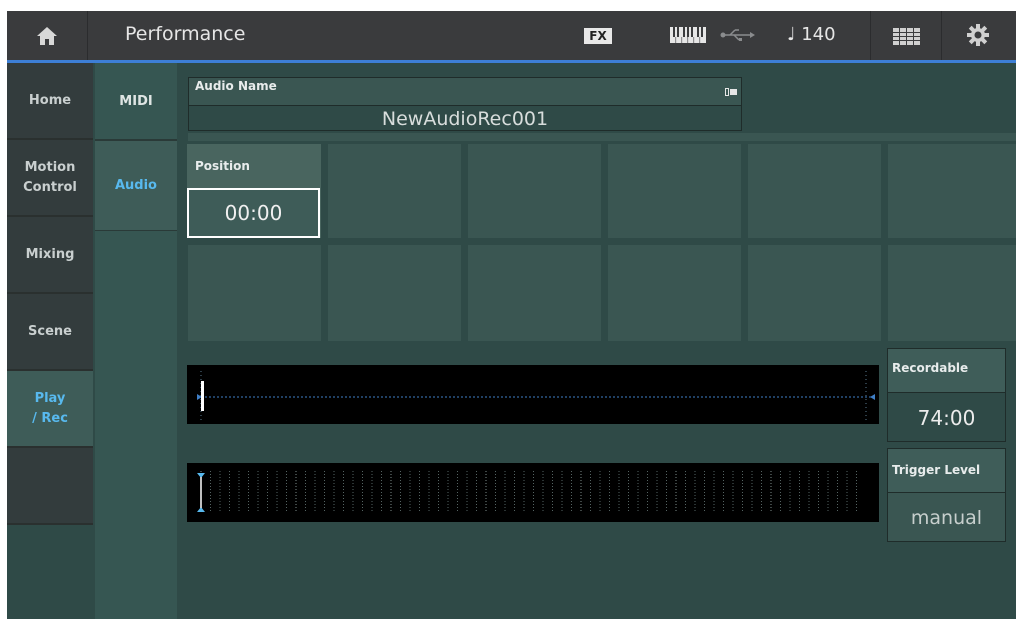  Describe the element at coordinates (465, 118) in the screenshot. I see `audio-name-value: NewAudioRec001` at that location.